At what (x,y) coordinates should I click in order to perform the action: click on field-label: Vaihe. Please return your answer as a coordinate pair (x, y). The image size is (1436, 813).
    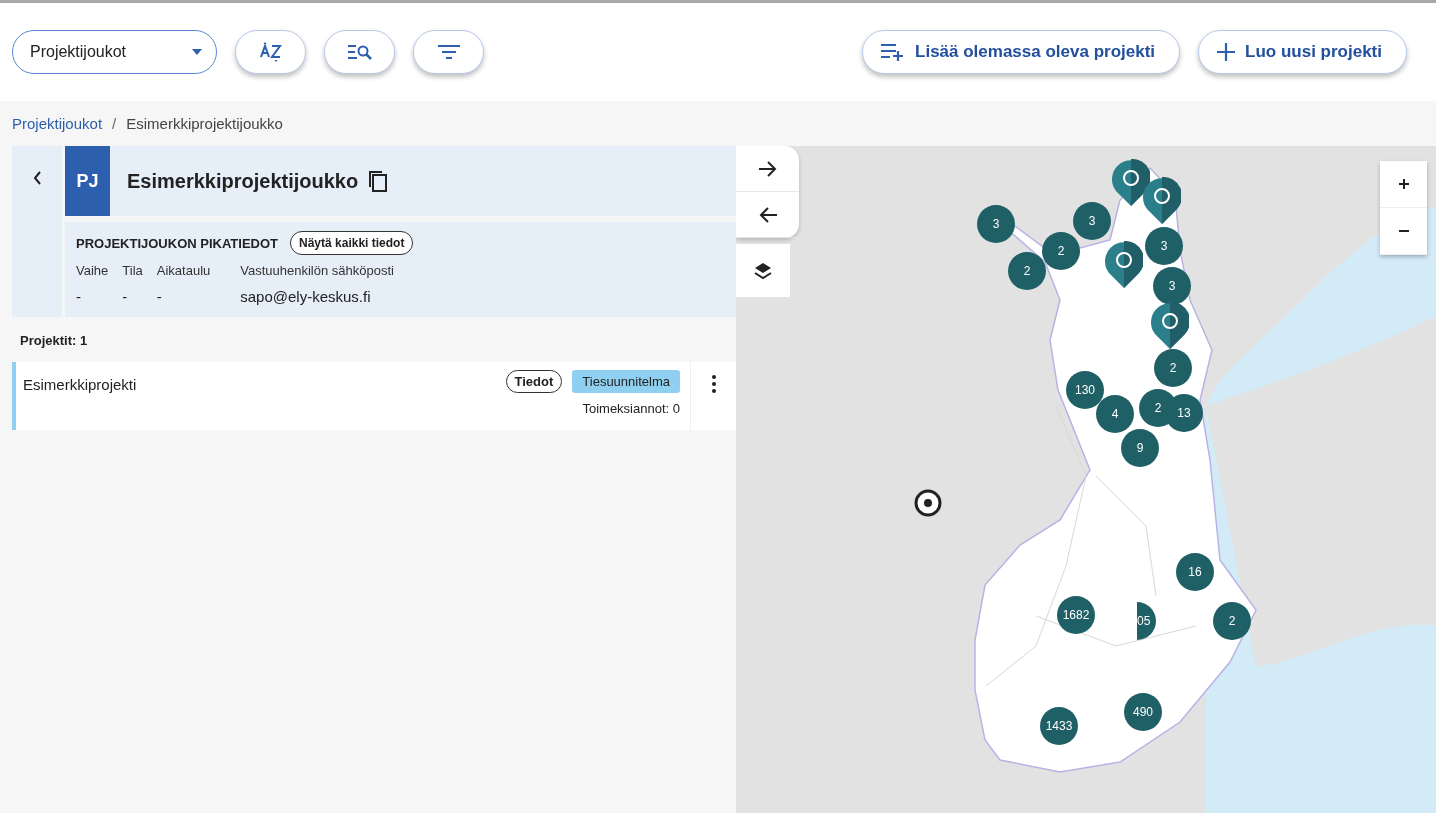
    Looking at the image, I should click on (92, 270).